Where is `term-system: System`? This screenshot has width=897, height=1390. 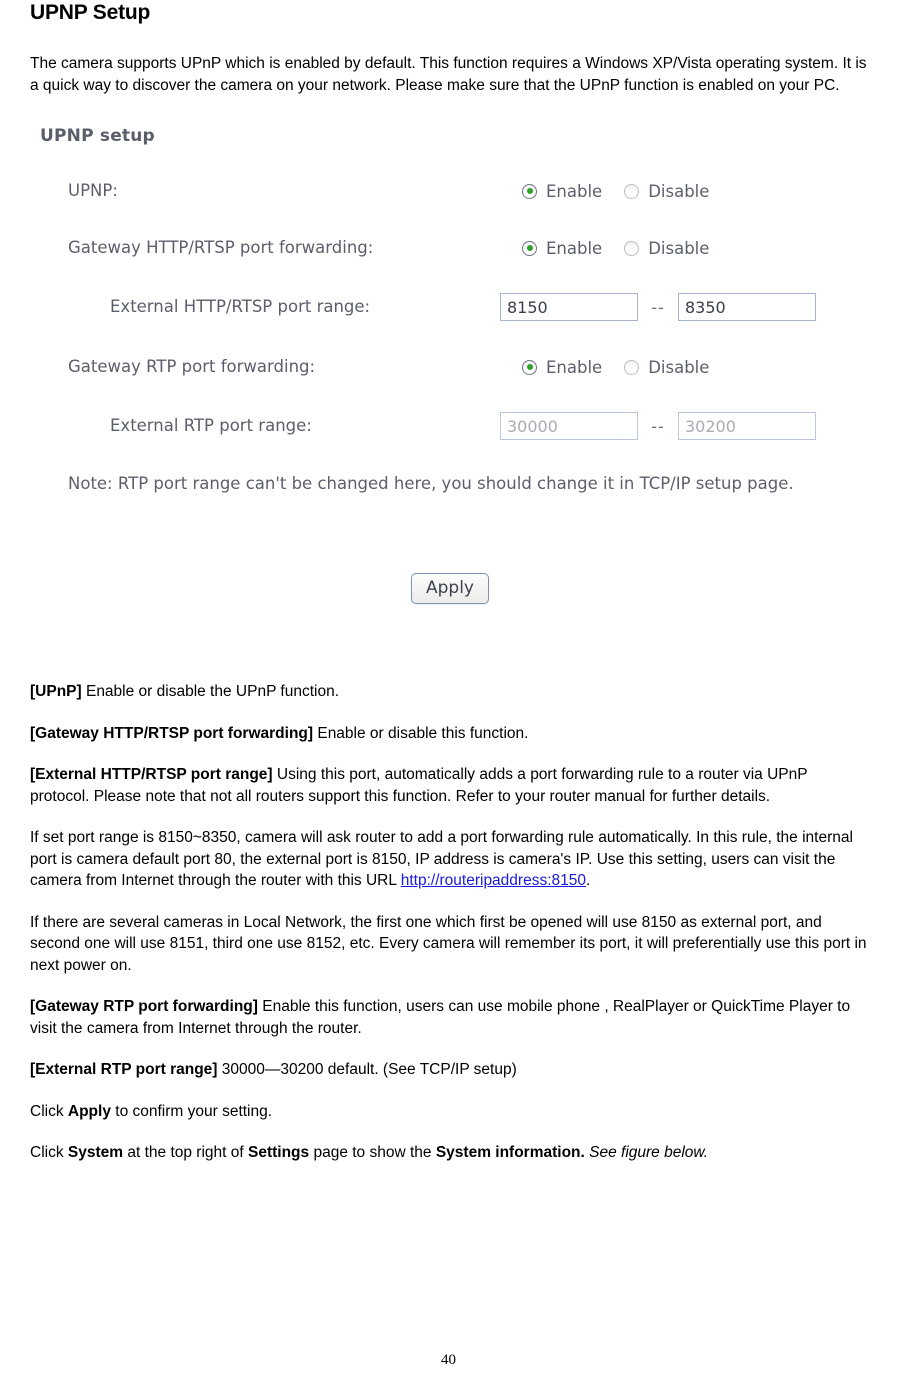
term-system: System is located at coordinates (95, 1152).